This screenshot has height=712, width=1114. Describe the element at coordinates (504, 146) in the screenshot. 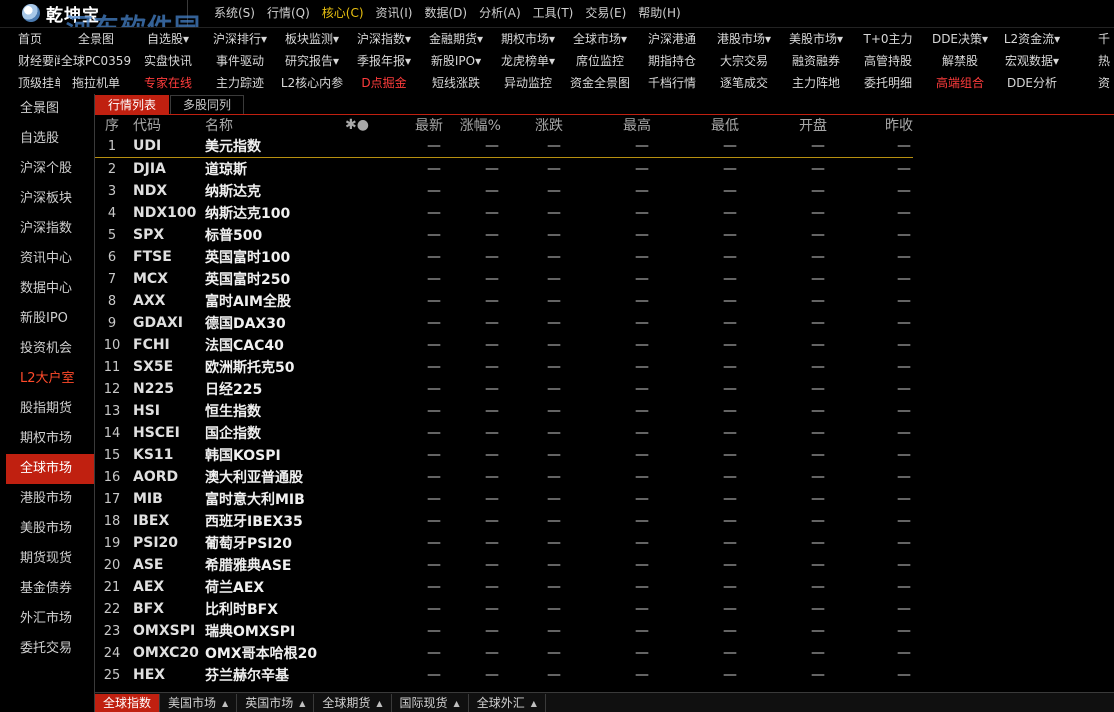

I see `table-row: 1 UDI 美元指数 — — — — — — —` at that location.